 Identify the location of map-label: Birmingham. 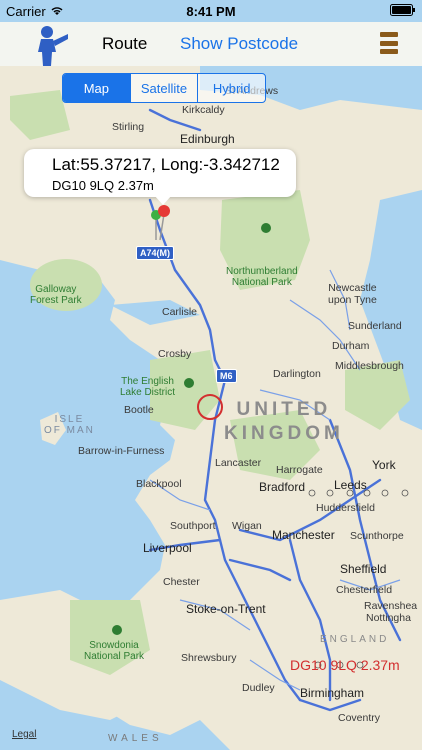
(332, 693).